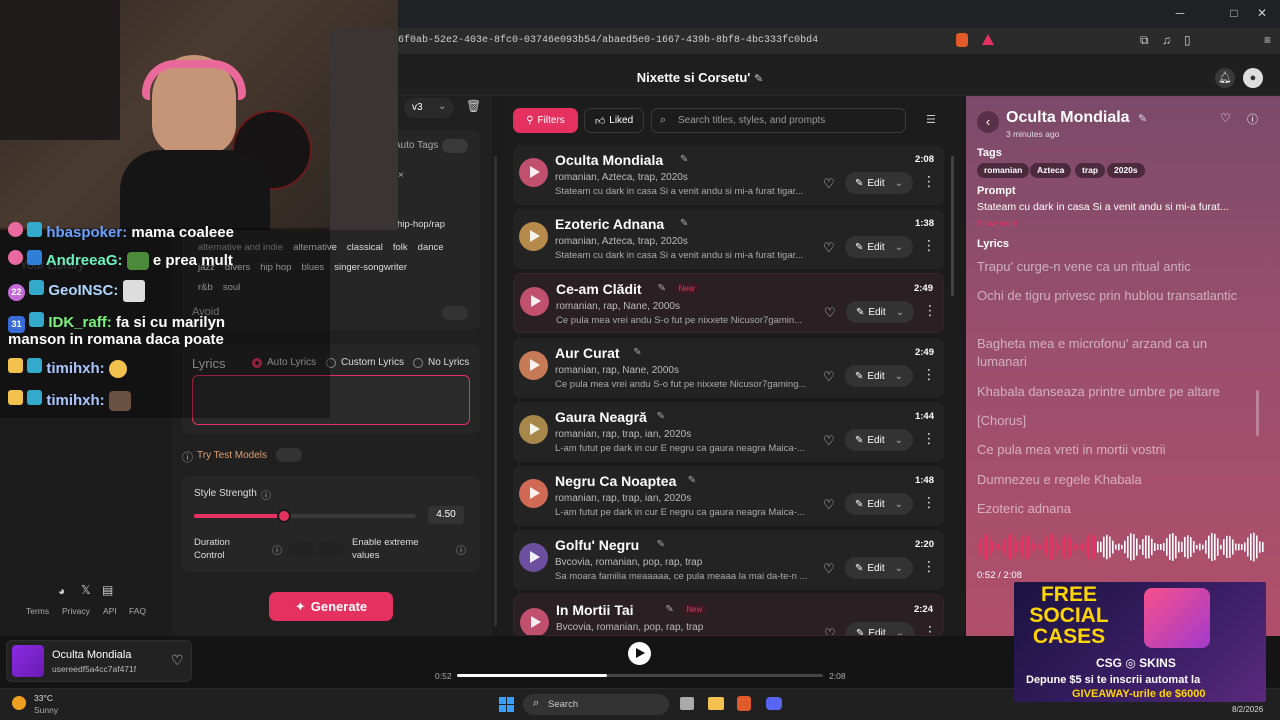 This screenshot has width=1280, height=720. I want to click on footer-link-api: API, so click(110, 611).